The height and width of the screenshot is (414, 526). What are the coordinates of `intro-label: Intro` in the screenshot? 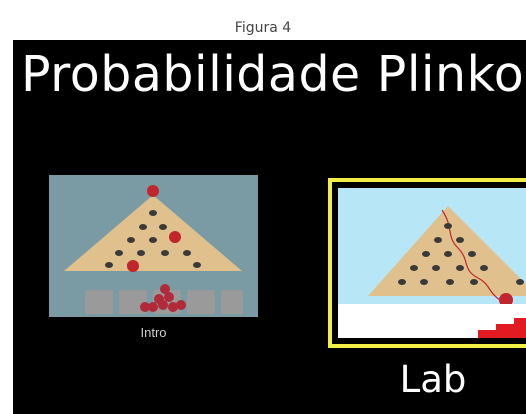 It's located at (153, 332).